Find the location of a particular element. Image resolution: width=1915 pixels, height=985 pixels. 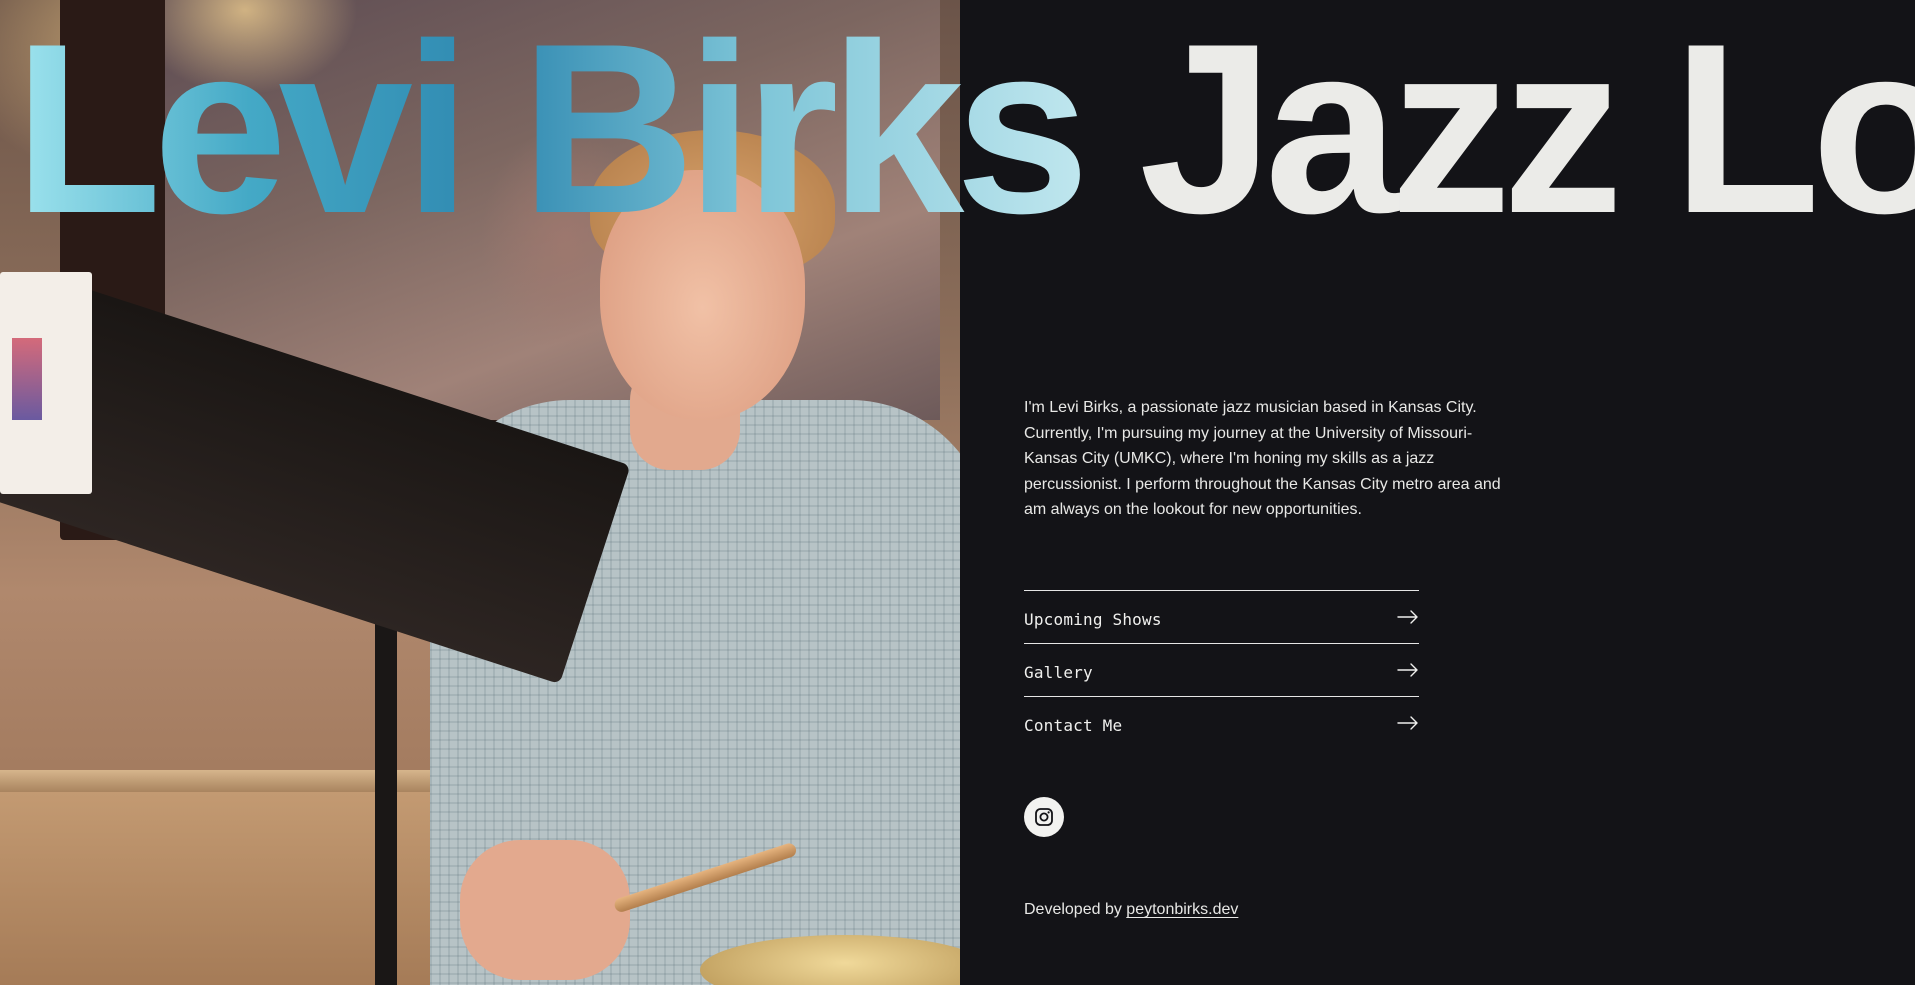

developer-link: peytonbirks.dev is located at coordinates (1182, 909).